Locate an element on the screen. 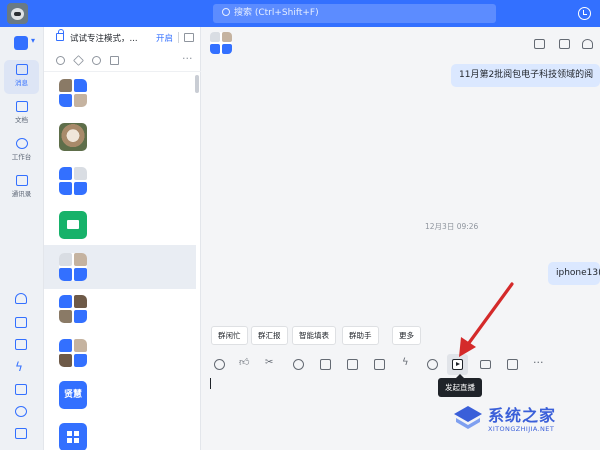 The height and width of the screenshot is (450, 600). text-cursor is located at coordinates (210, 383).